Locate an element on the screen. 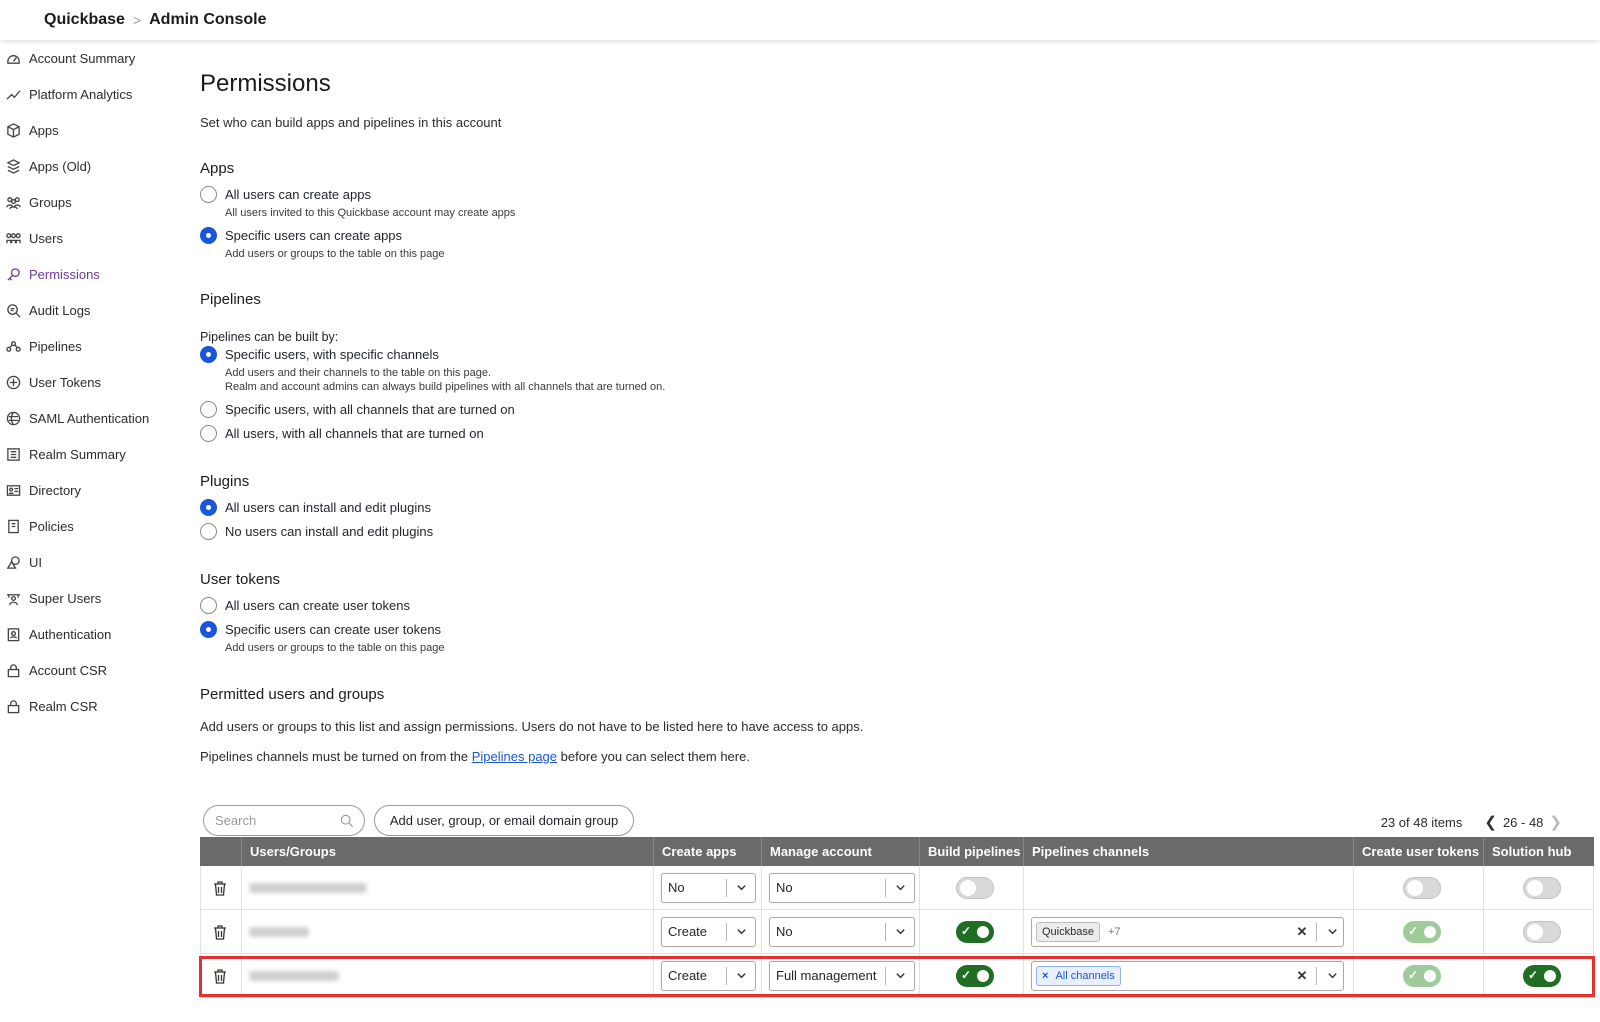 The height and width of the screenshot is (1022, 1600). create-apps-select: No is located at coordinates (708, 887).